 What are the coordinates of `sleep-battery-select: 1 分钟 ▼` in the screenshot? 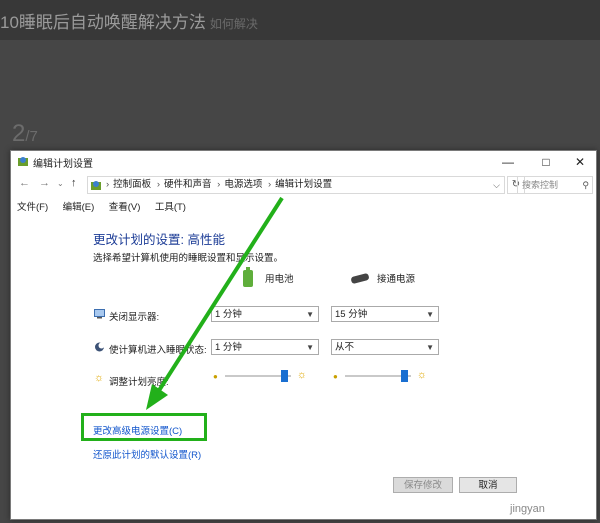 It's located at (265, 347).